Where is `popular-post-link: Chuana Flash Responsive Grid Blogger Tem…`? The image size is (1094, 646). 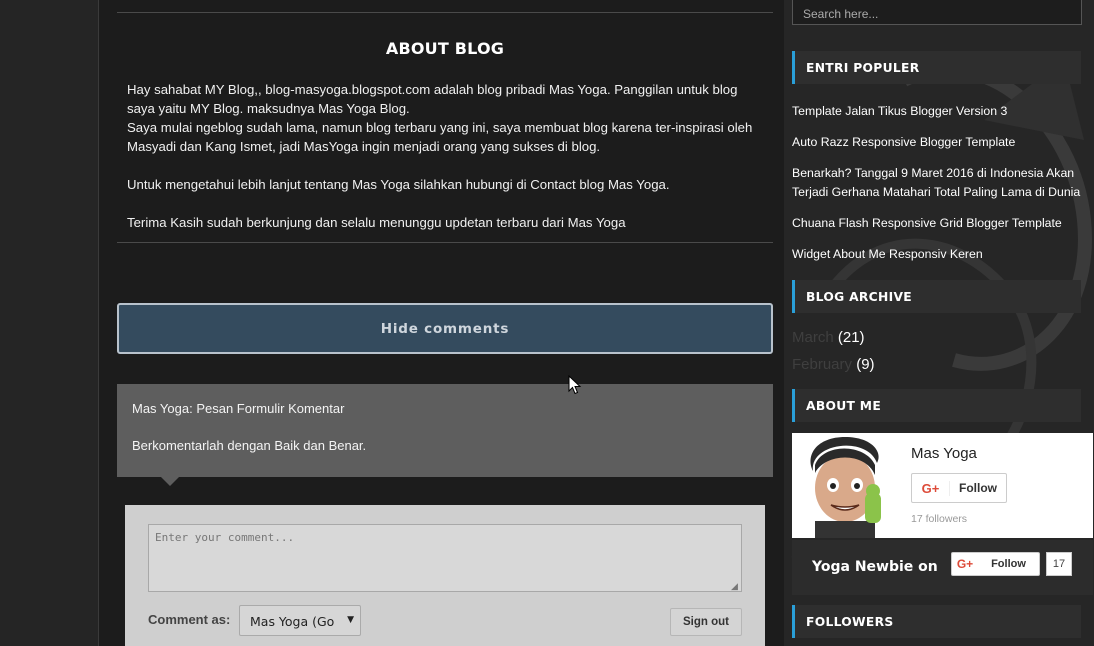 popular-post-link: Chuana Flash Responsive Grid Blogger Tem… is located at coordinates (937, 223).